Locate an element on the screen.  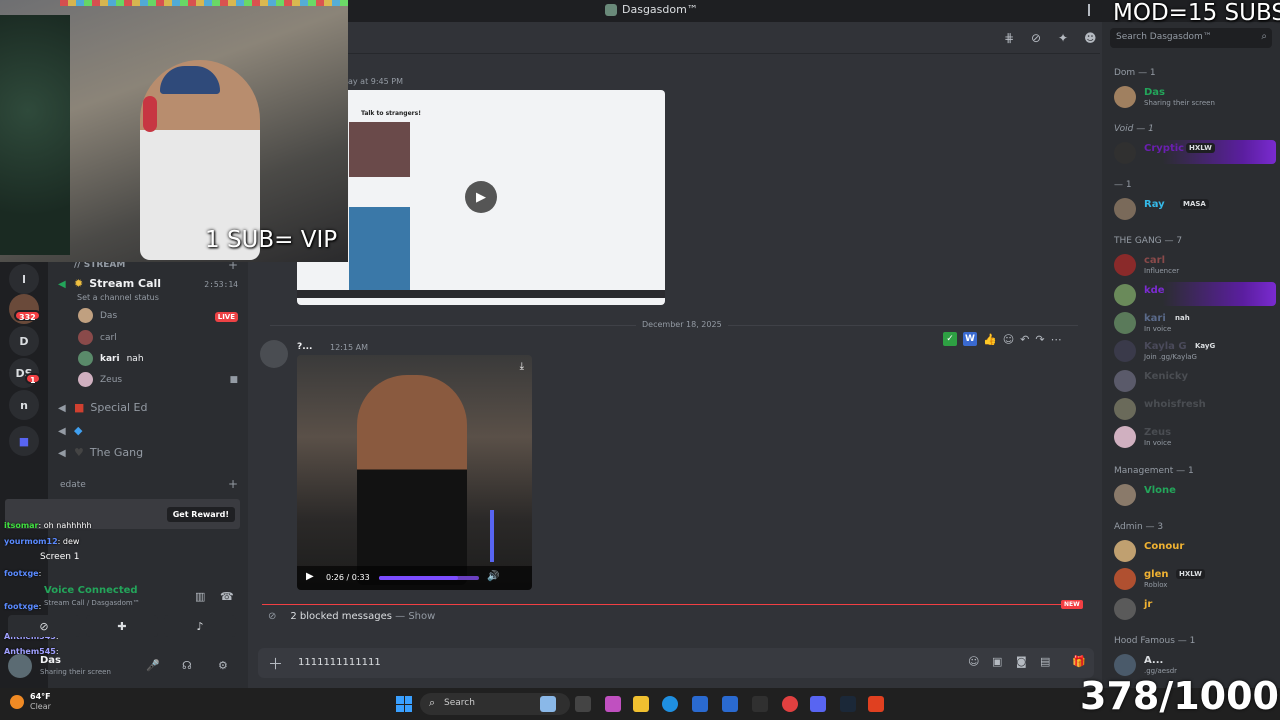
member-item: A... .gg/aesdr is located at coordinates (1195, 664).